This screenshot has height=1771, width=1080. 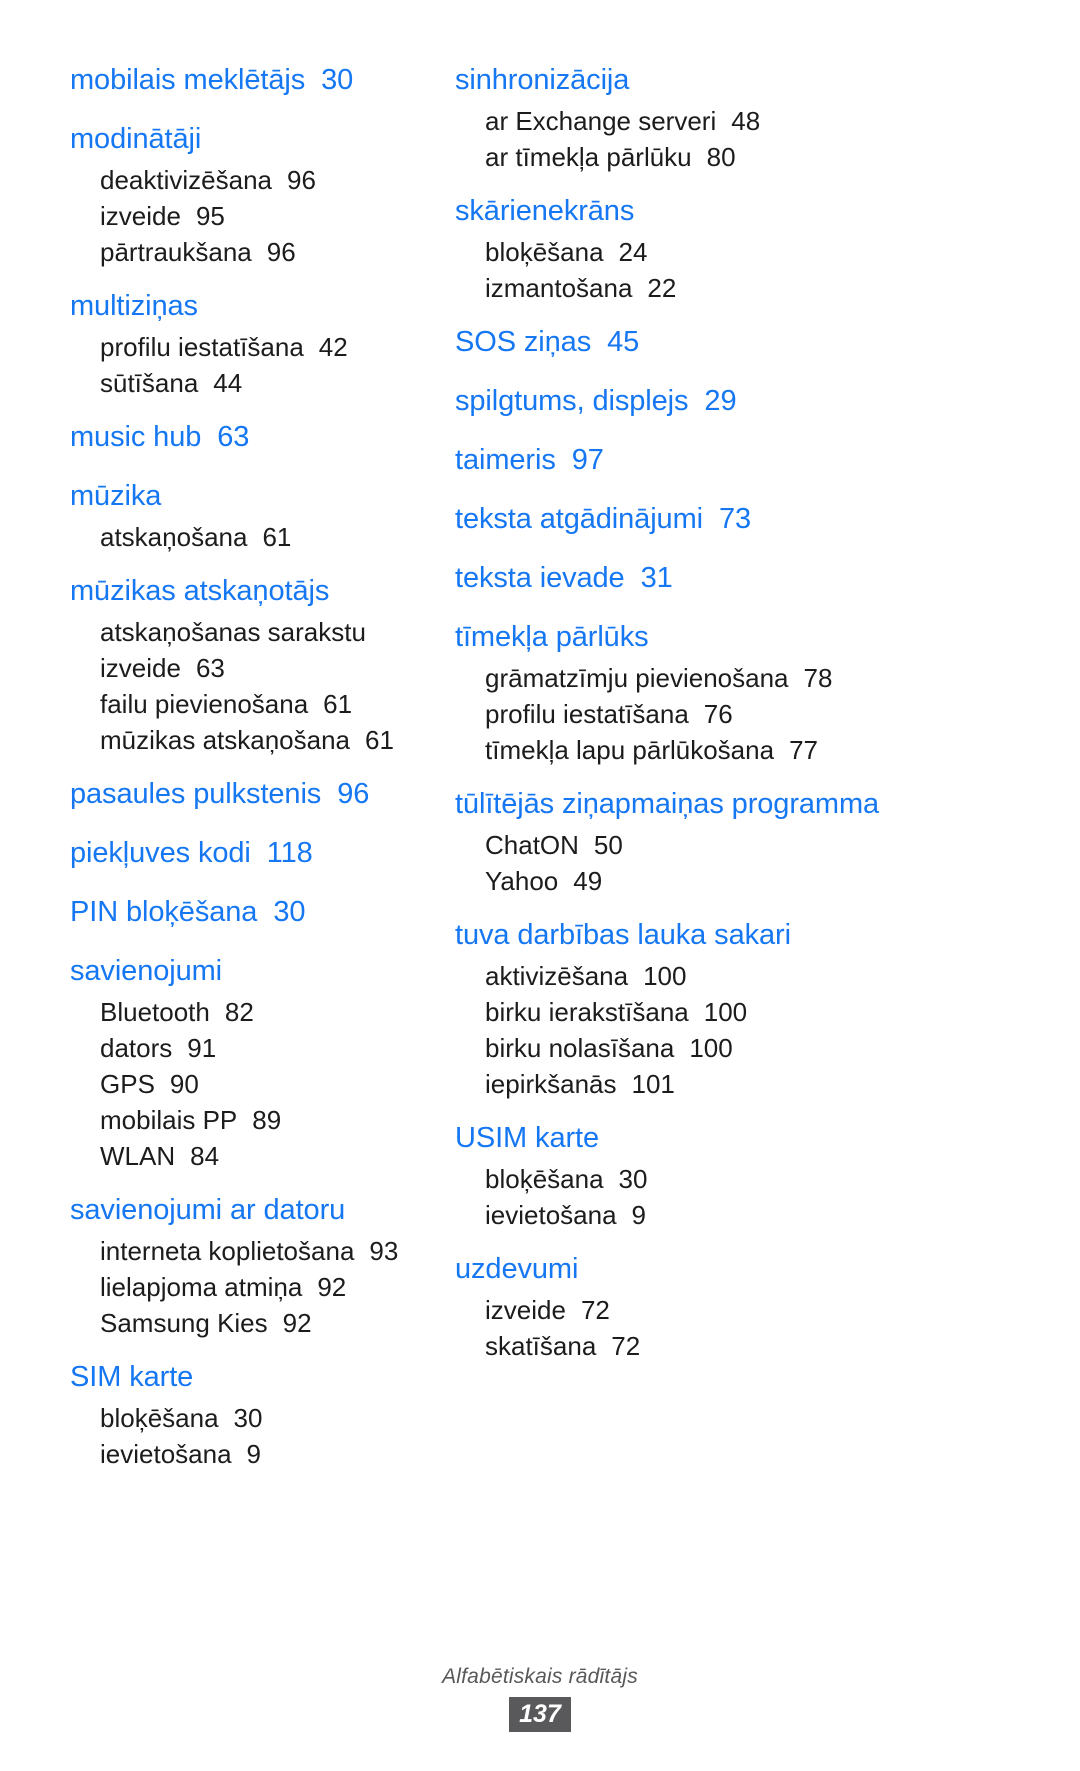 What do you see at coordinates (767, 252) in the screenshot?
I see `index-subentry: bloķēšana 24` at bounding box center [767, 252].